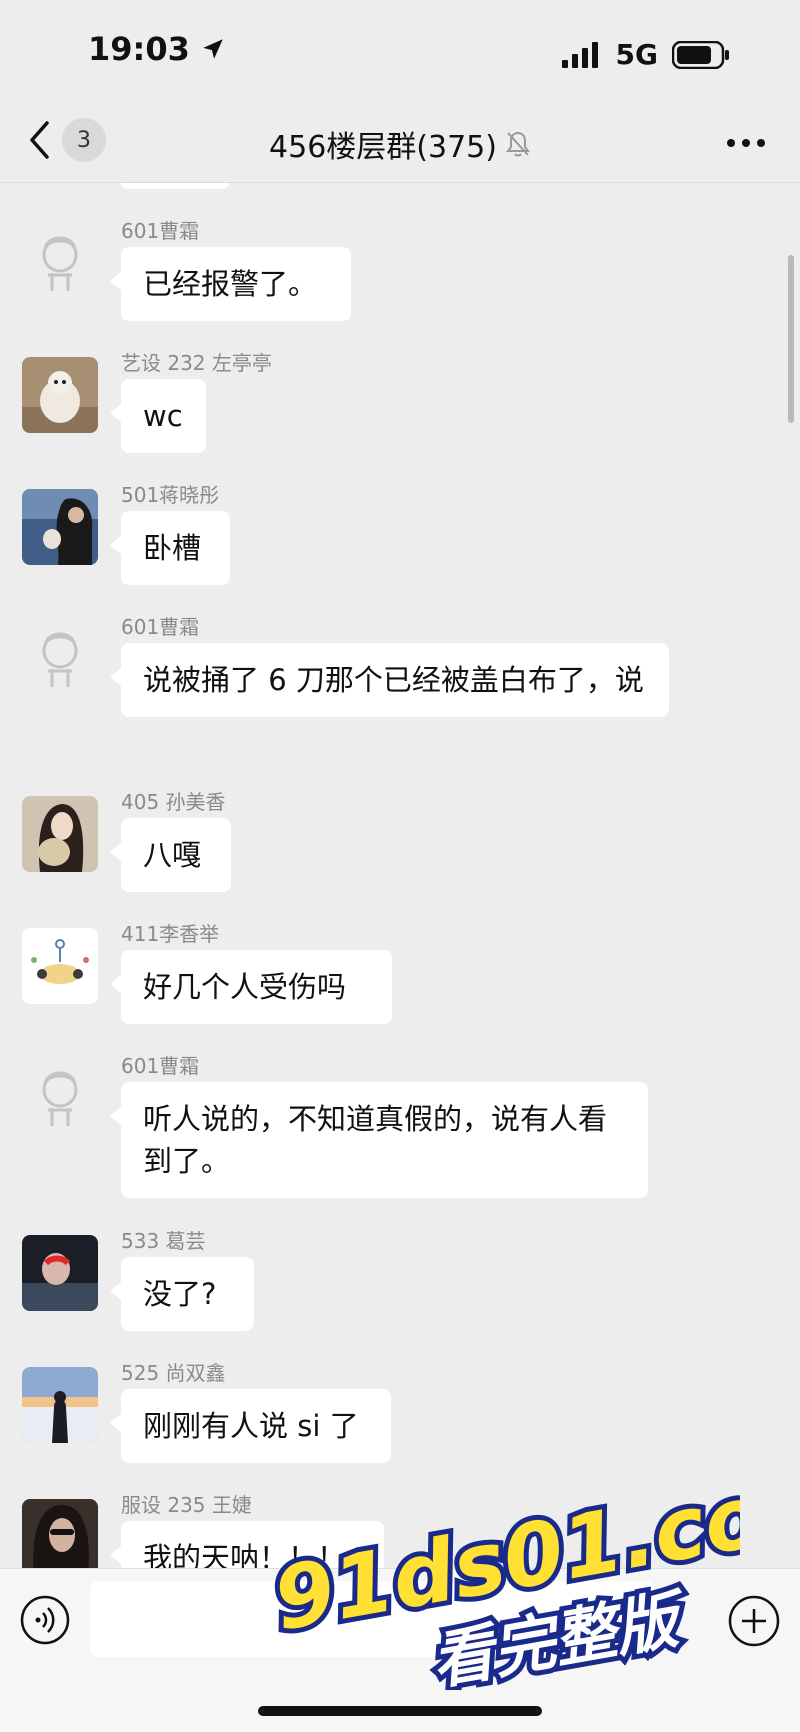 The image size is (800, 1732). I want to click on message-bubble: wc, so click(158, 416).